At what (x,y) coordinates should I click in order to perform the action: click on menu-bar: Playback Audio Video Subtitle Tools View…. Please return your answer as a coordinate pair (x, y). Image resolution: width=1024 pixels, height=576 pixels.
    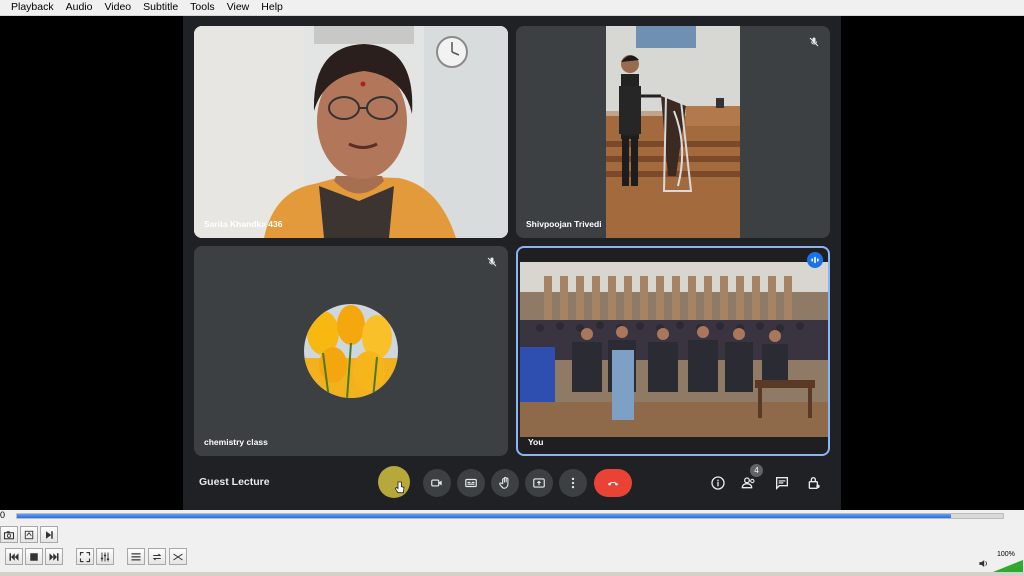
    Looking at the image, I should click on (512, 8).